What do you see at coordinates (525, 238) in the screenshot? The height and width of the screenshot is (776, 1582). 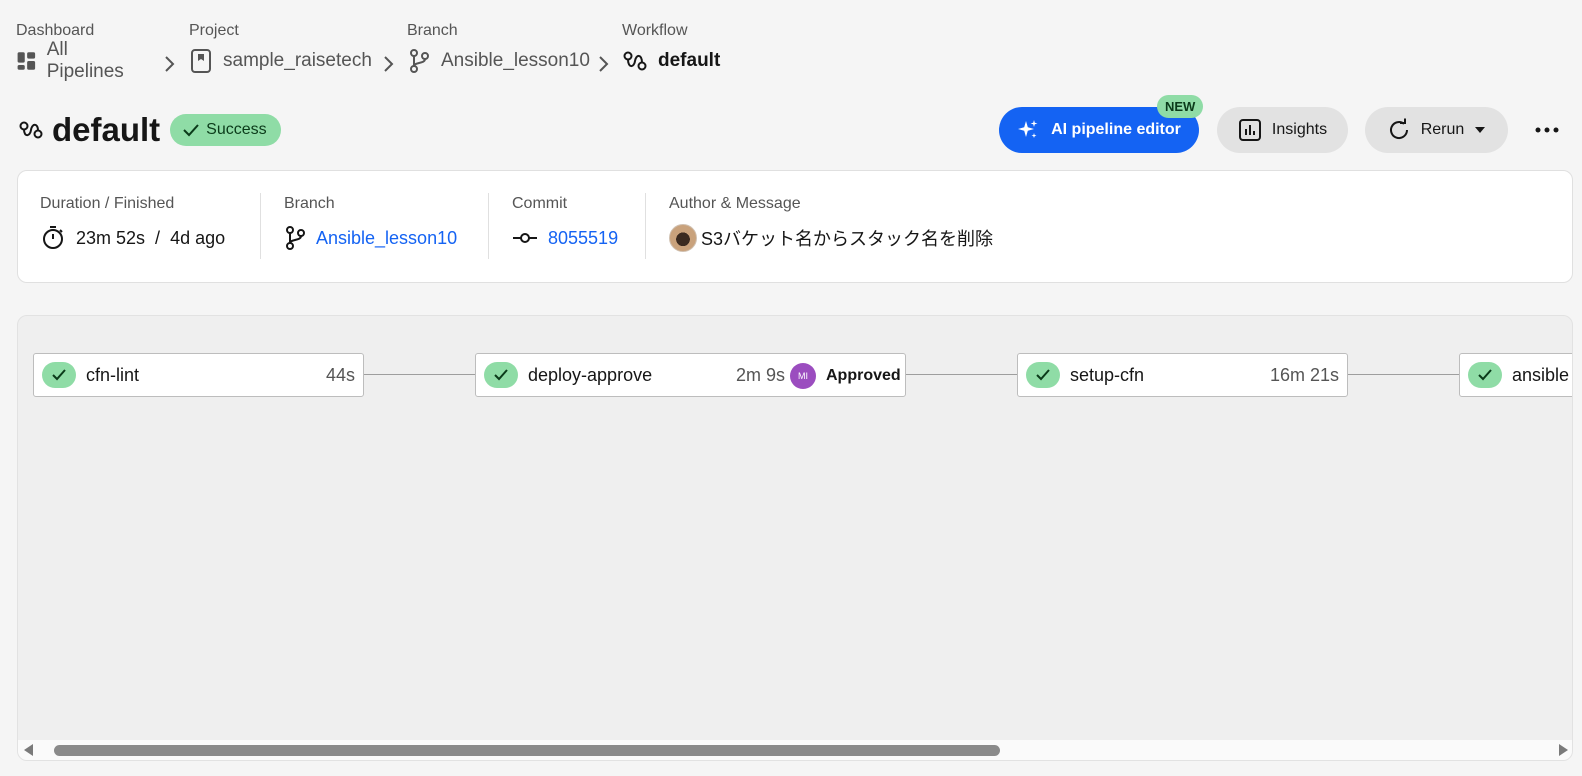 I see `commit-icon` at bounding box center [525, 238].